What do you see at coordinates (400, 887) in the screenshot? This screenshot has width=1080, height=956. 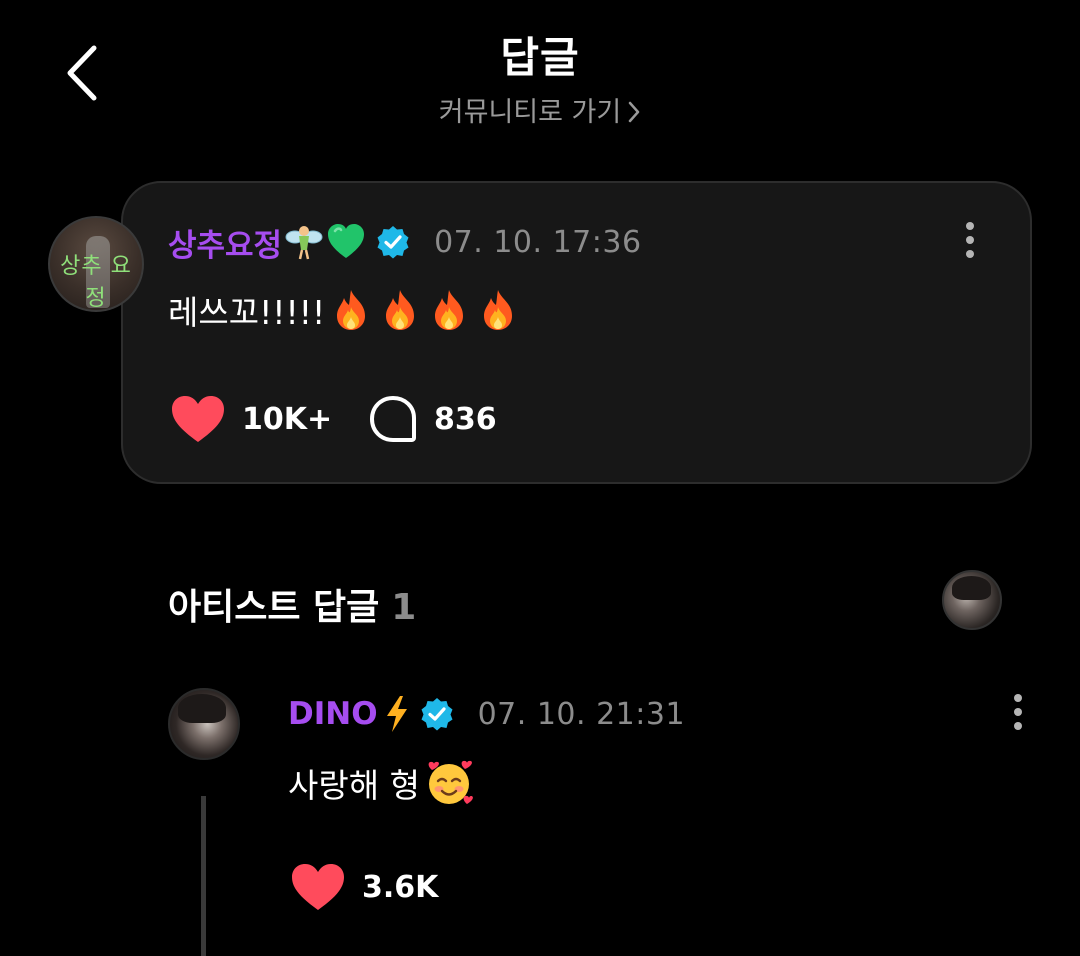 I see `reply-like-count: 3.6K` at bounding box center [400, 887].